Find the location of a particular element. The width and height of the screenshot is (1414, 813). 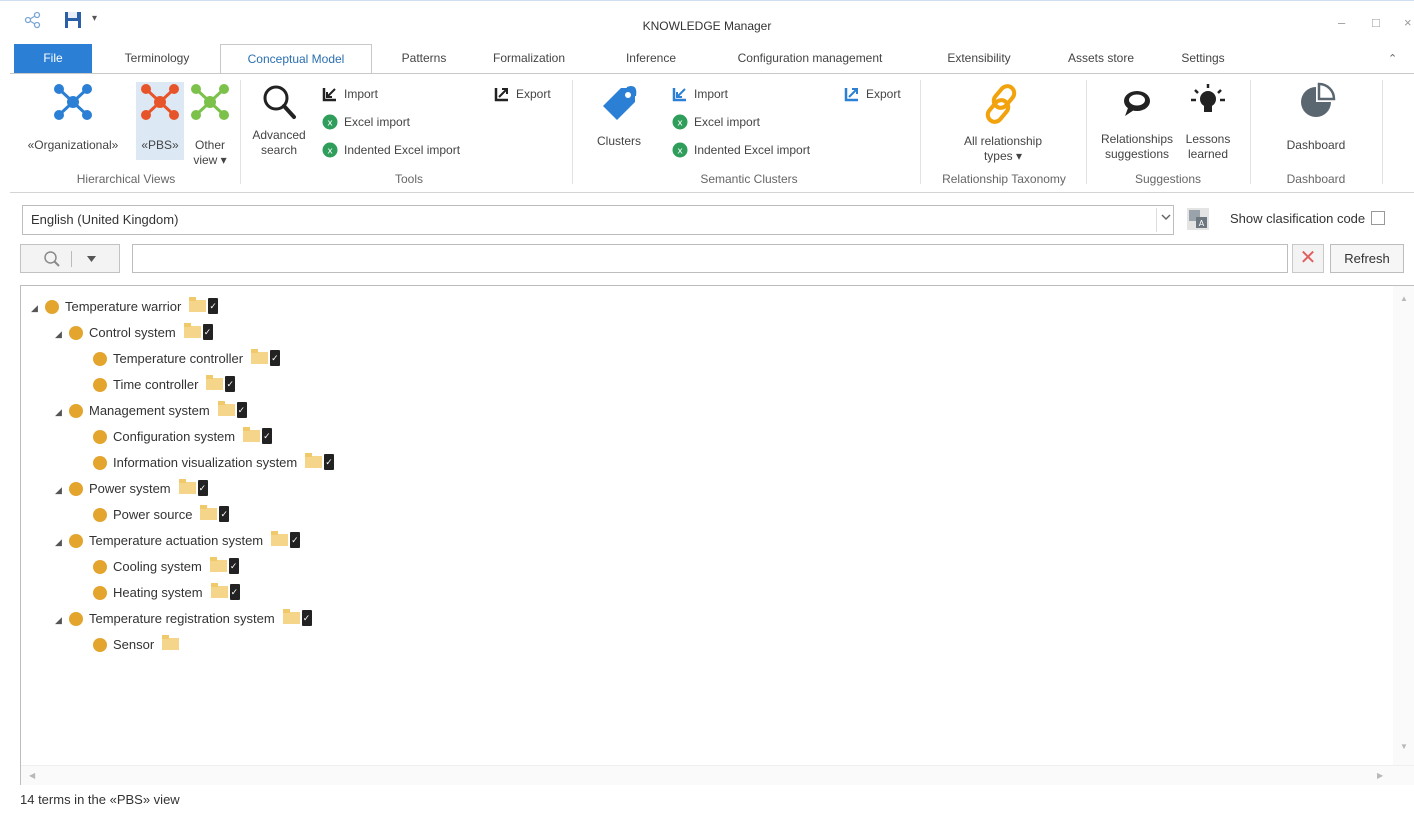

search-input is located at coordinates (710, 258).